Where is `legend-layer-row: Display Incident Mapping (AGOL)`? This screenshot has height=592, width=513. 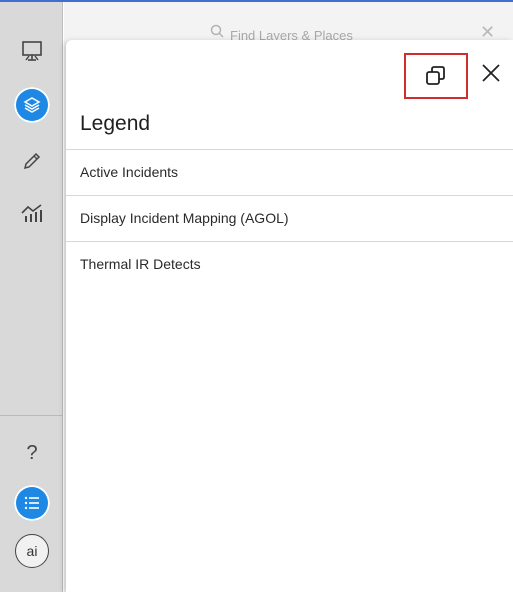 legend-layer-row: Display Incident Mapping (AGOL) is located at coordinates (289, 218).